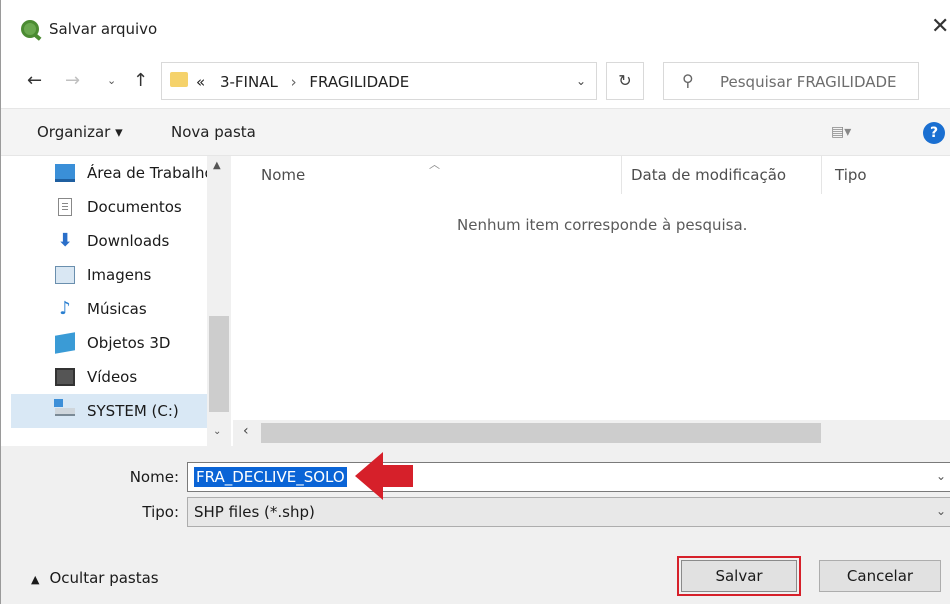 The height and width of the screenshot is (604, 950). I want to click on empty-results-message: Nenhum item corresponde à pesquisa., so click(602, 225).